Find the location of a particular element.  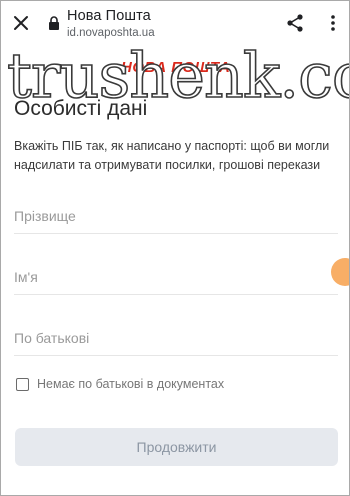

site-url: id.novaposhta.ua is located at coordinates (111, 33).